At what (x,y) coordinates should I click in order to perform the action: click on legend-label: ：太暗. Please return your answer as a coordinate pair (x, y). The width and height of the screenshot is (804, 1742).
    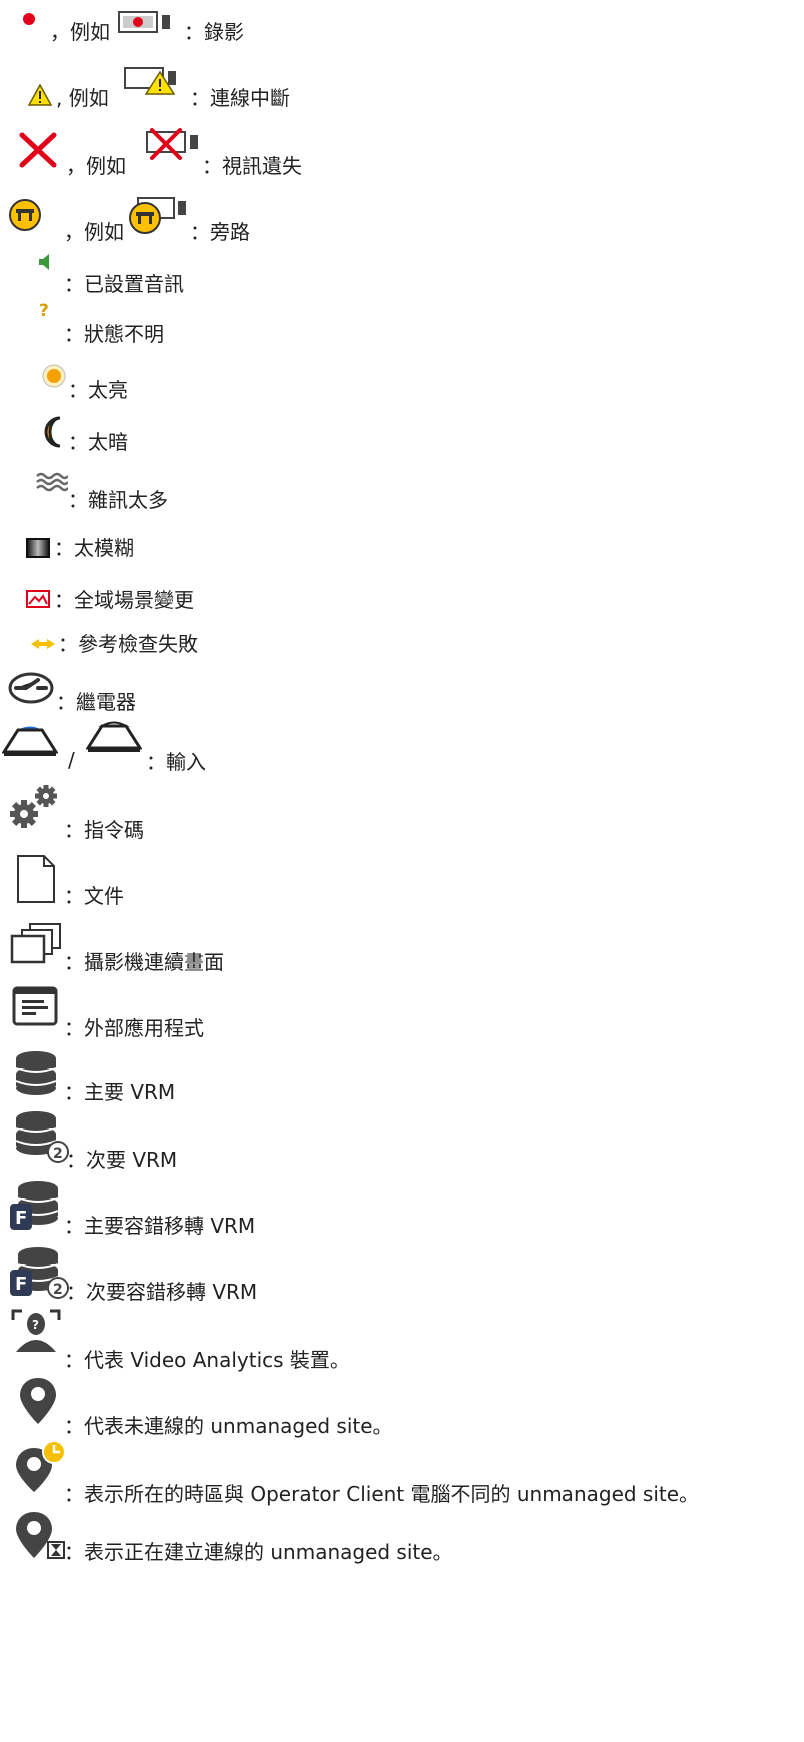
    Looking at the image, I should click on (98, 442).